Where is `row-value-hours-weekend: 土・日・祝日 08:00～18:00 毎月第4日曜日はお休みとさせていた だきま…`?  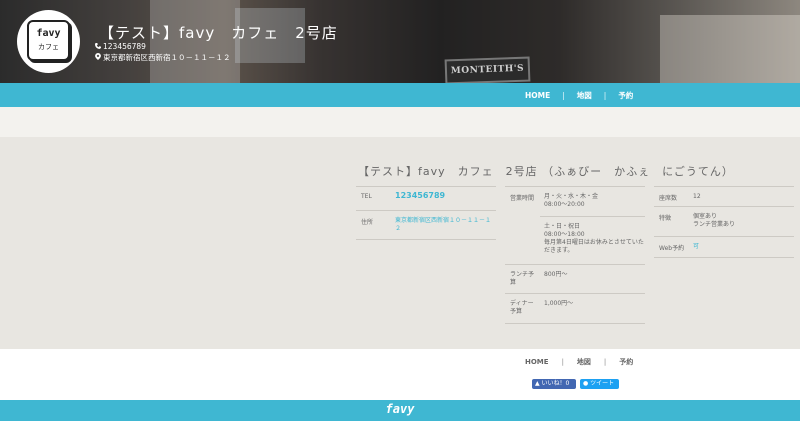
row-value-hours-weekend: 土・日・祝日 08:00～18:00 毎月第4日曜日はお休みとさせていた だきま… is located at coordinates (594, 239).